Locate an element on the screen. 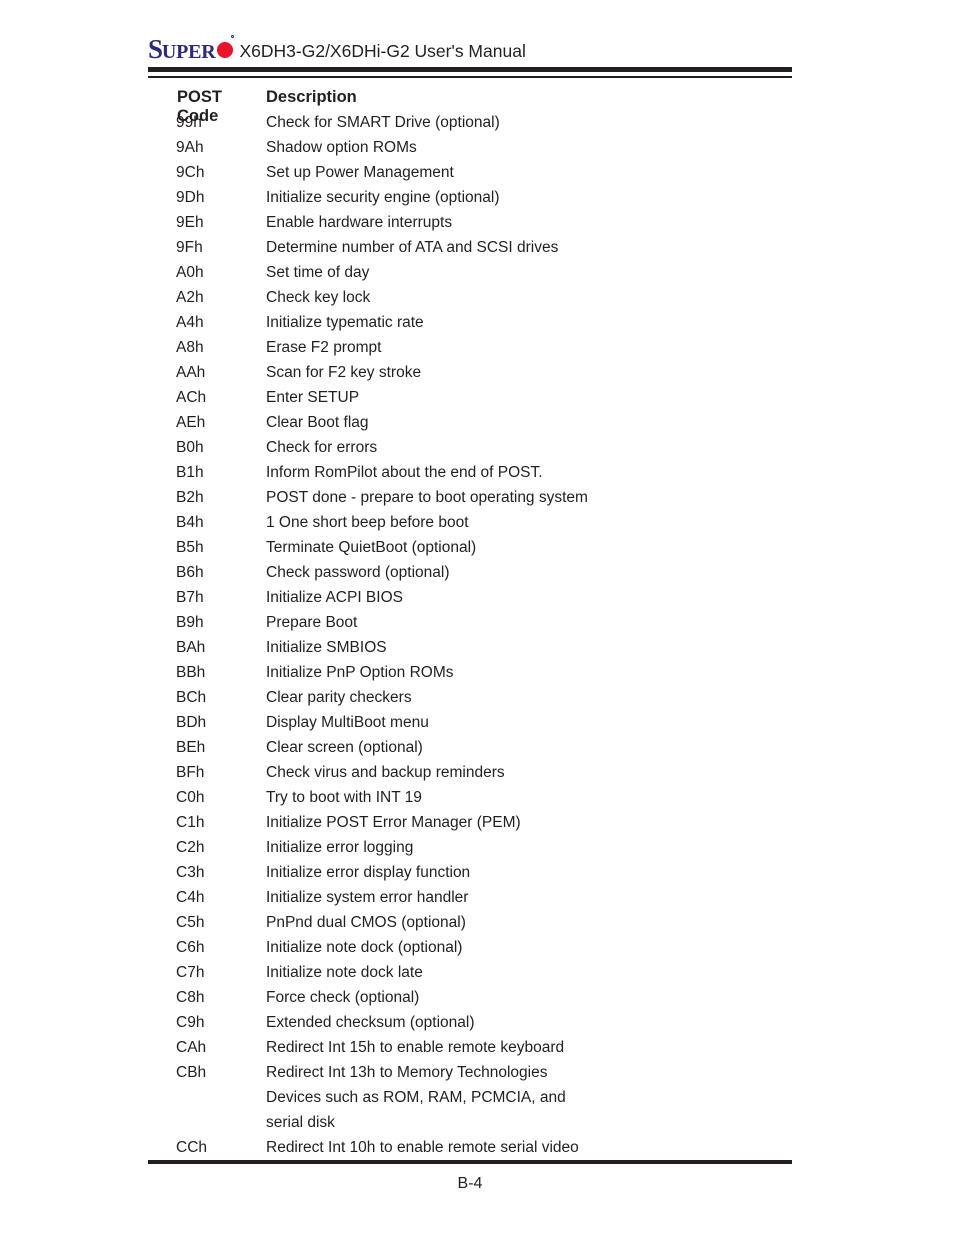  table-row: C1h Initialize POST Error Manager (PEM) is located at coordinates (470, 826).